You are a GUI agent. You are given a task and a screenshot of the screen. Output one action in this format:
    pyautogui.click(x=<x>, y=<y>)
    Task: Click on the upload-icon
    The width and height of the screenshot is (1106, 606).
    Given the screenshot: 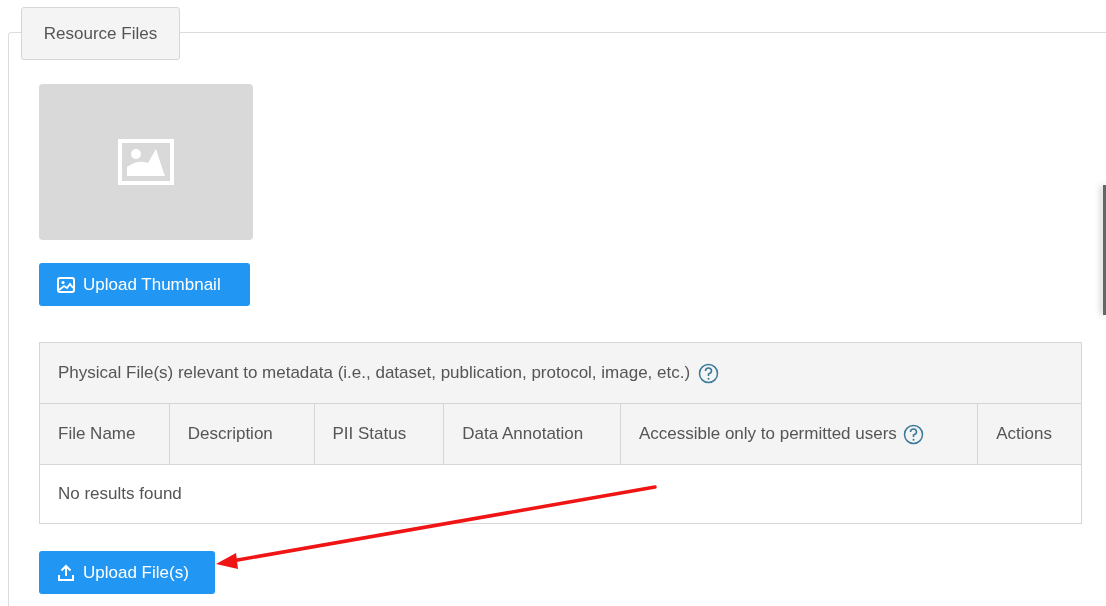 What is the action you would take?
    pyautogui.click(x=66, y=572)
    